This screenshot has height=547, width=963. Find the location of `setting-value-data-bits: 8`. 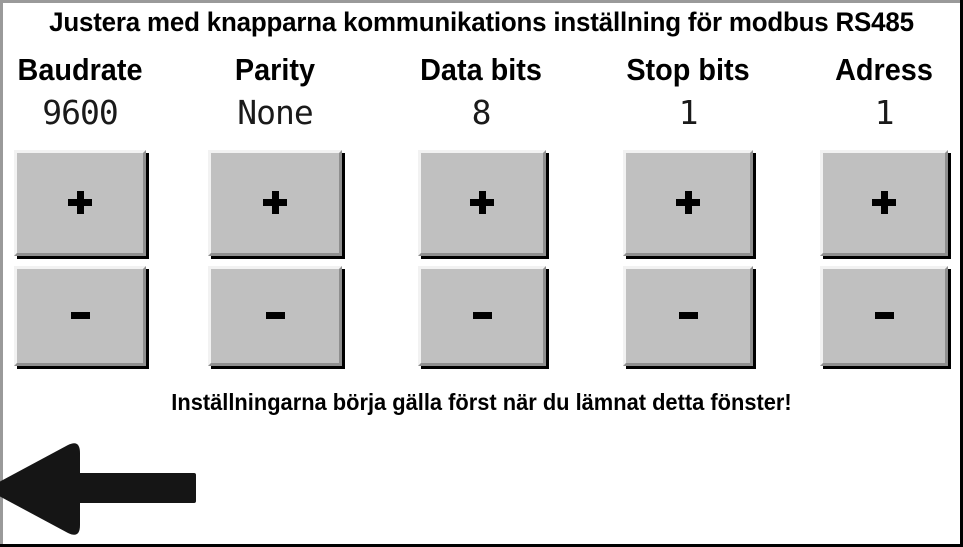

setting-value-data-bits: 8 is located at coordinates (481, 112).